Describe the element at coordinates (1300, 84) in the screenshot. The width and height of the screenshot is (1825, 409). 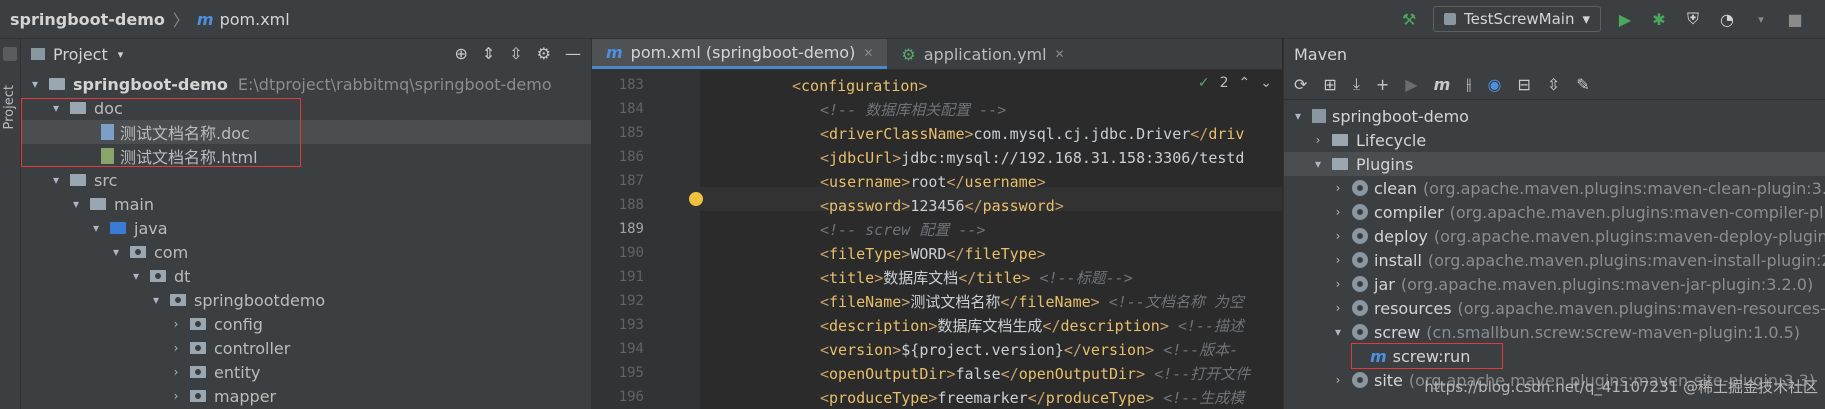
I see `reload-icon: ⟳` at that location.